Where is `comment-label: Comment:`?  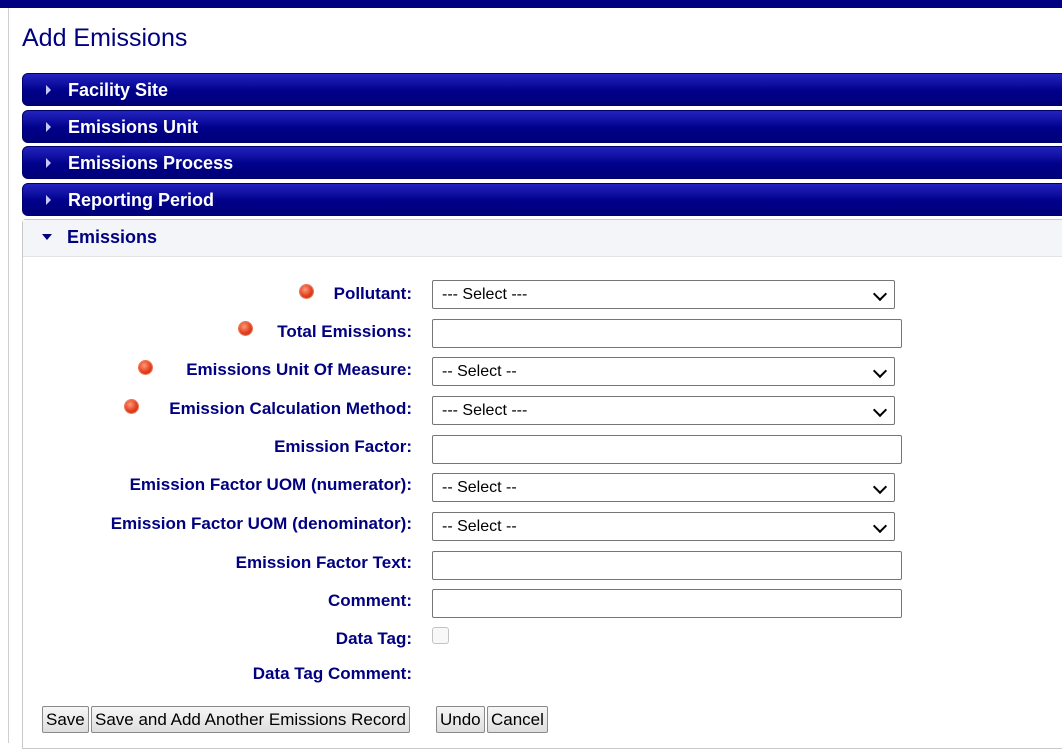 comment-label: Comment: is located at coordinates (369, 600).